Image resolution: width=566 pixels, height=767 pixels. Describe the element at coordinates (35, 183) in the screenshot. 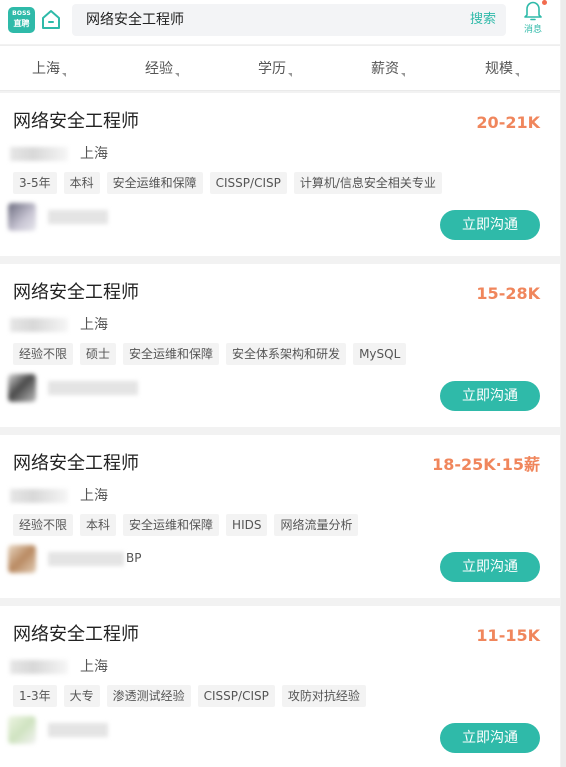

I see `job-tag: 3-5年` at that location.